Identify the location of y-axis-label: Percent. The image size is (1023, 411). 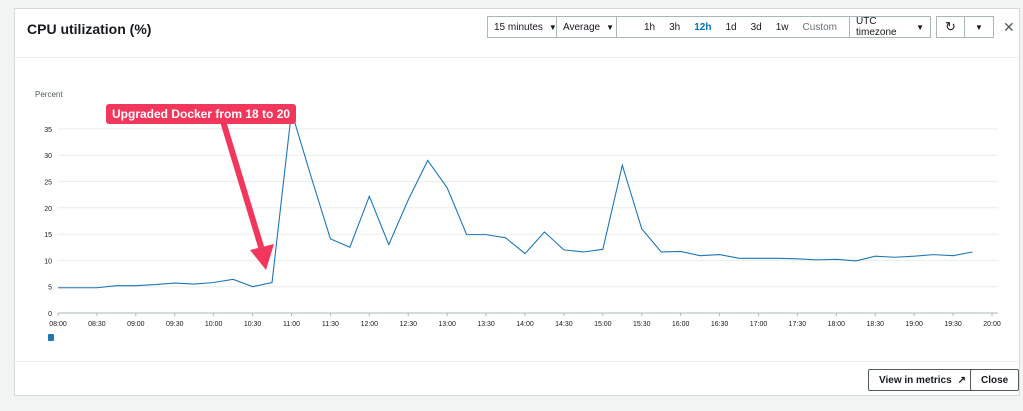
(49, 94).